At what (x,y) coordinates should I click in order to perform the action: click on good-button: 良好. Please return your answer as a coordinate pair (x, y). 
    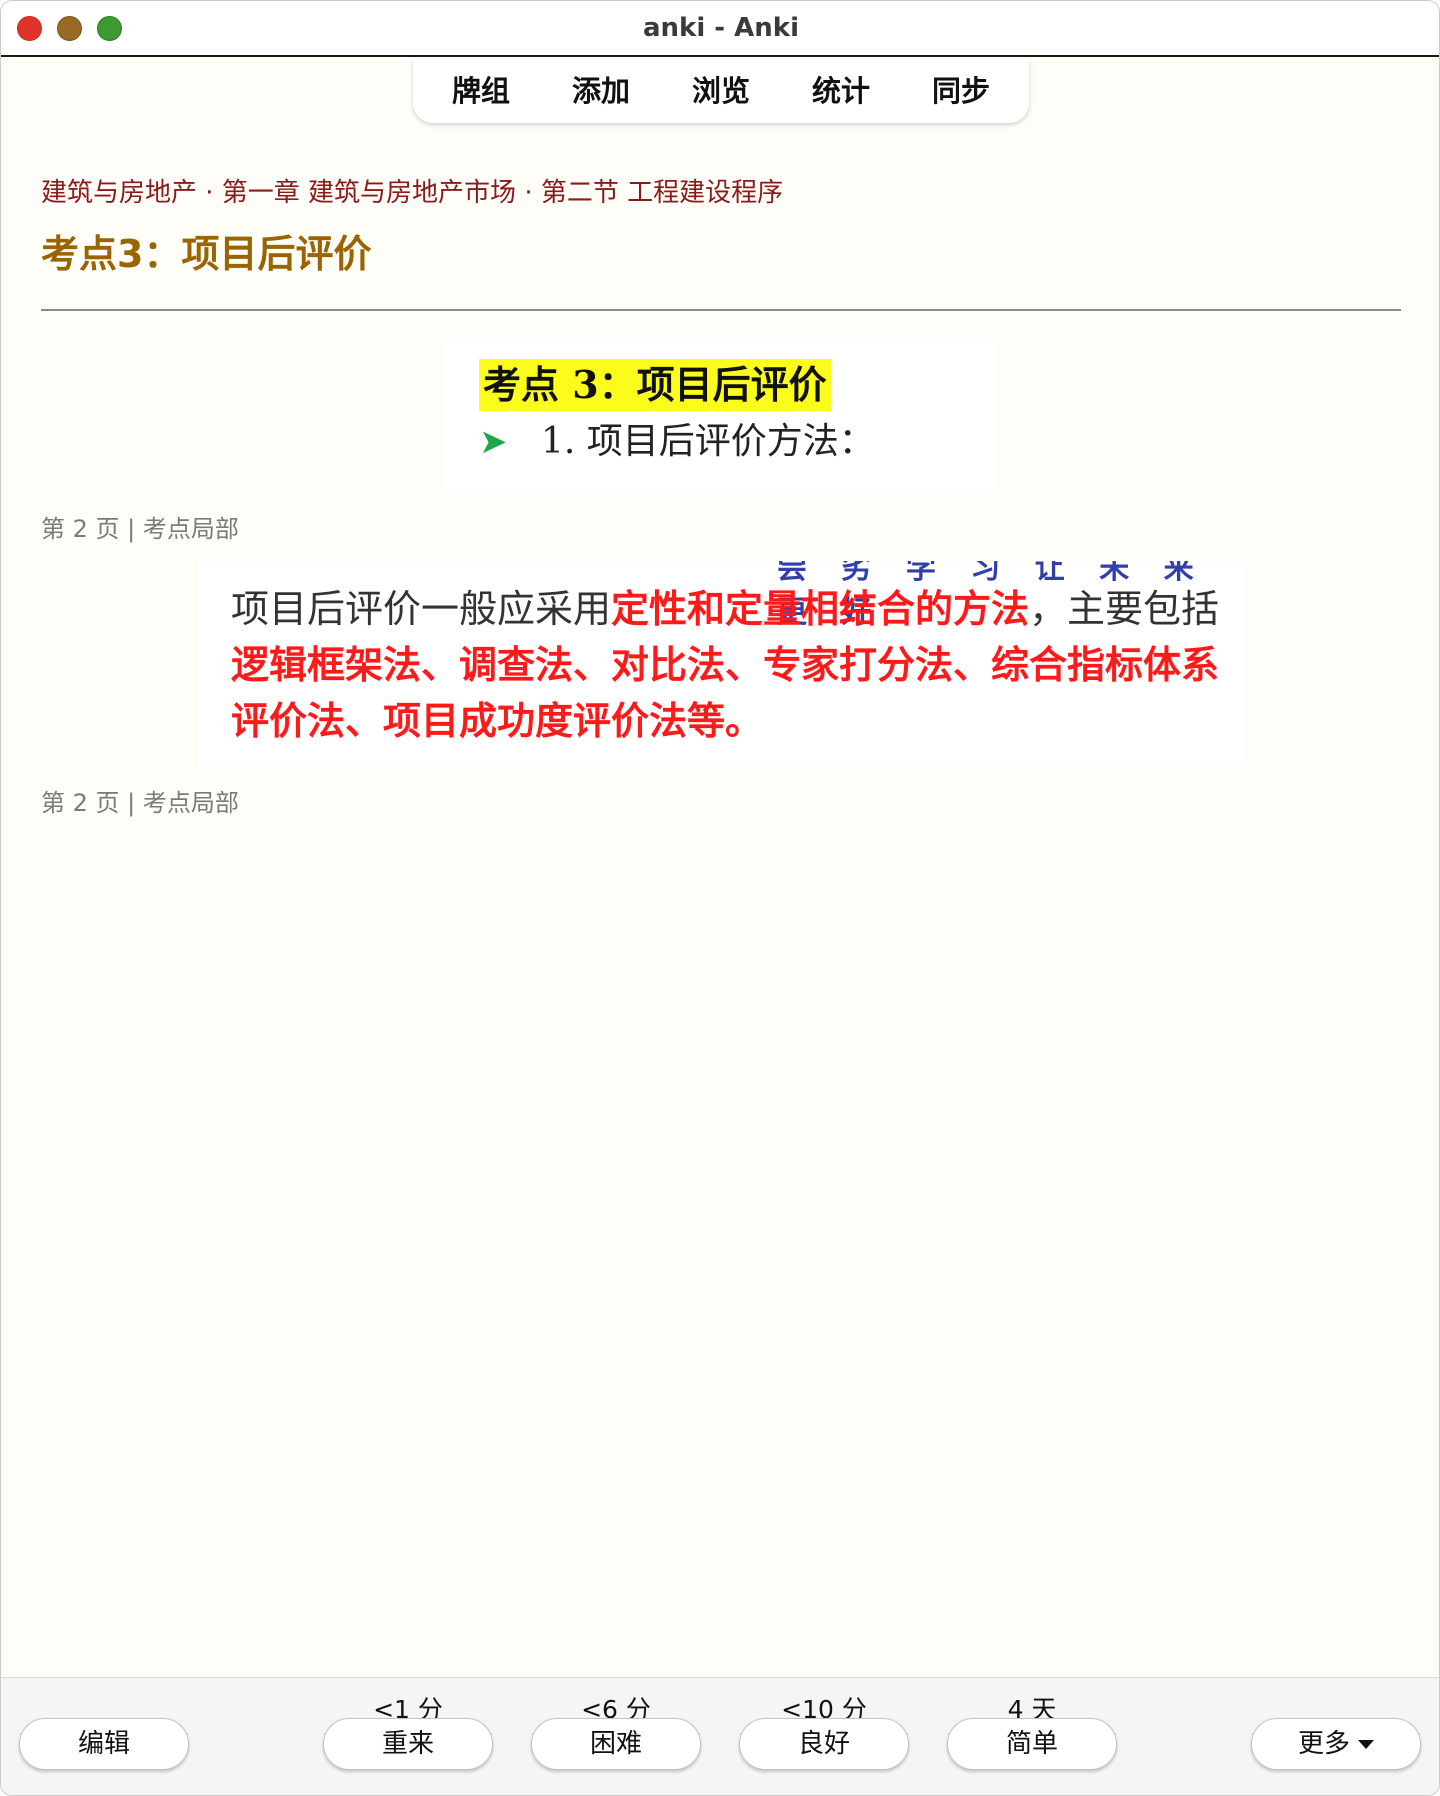
    Looking at the image, I should click on (824, 1744).